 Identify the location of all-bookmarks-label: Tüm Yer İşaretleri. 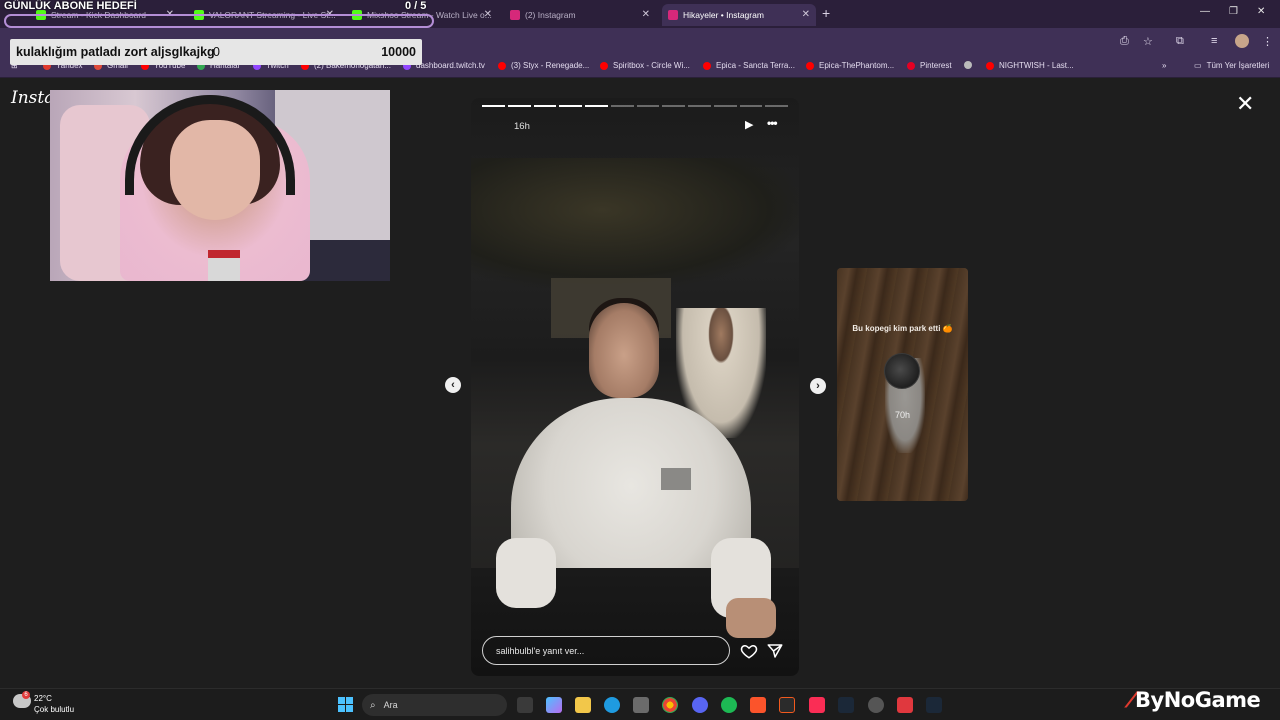
(1238, 65).